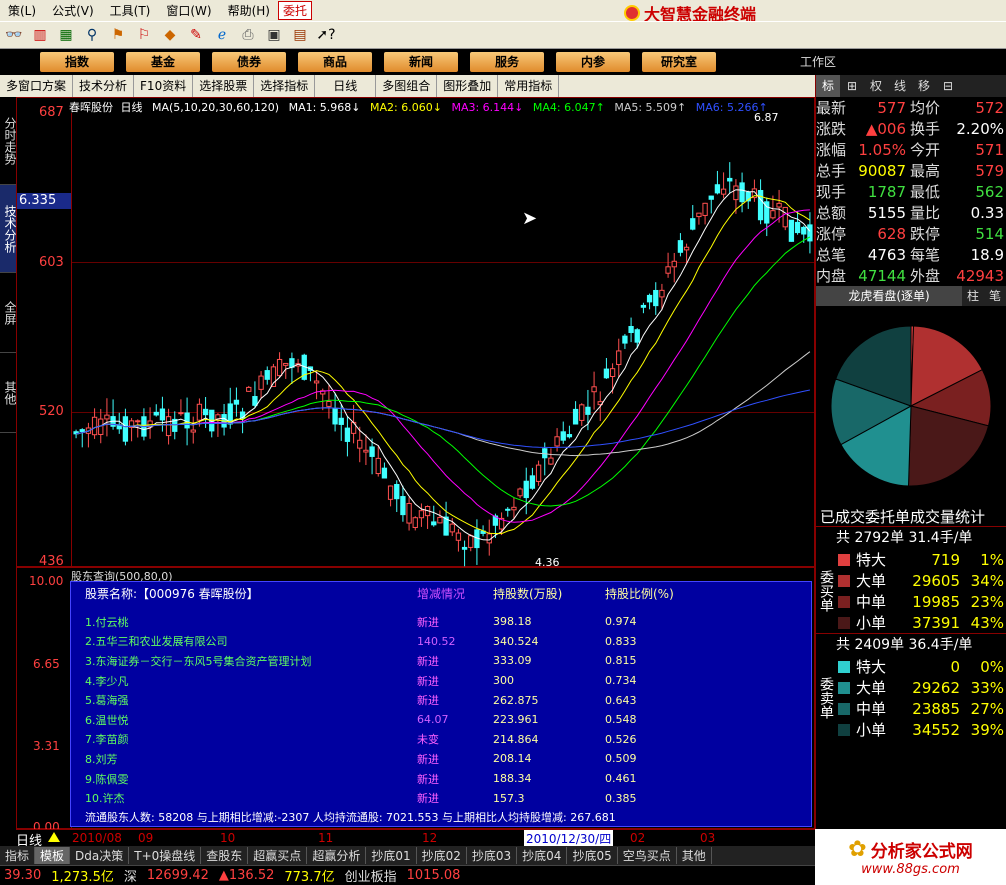 The image size is (1006, 885). I want to click on tab-intraday: 分时走势, so click(8, 141).